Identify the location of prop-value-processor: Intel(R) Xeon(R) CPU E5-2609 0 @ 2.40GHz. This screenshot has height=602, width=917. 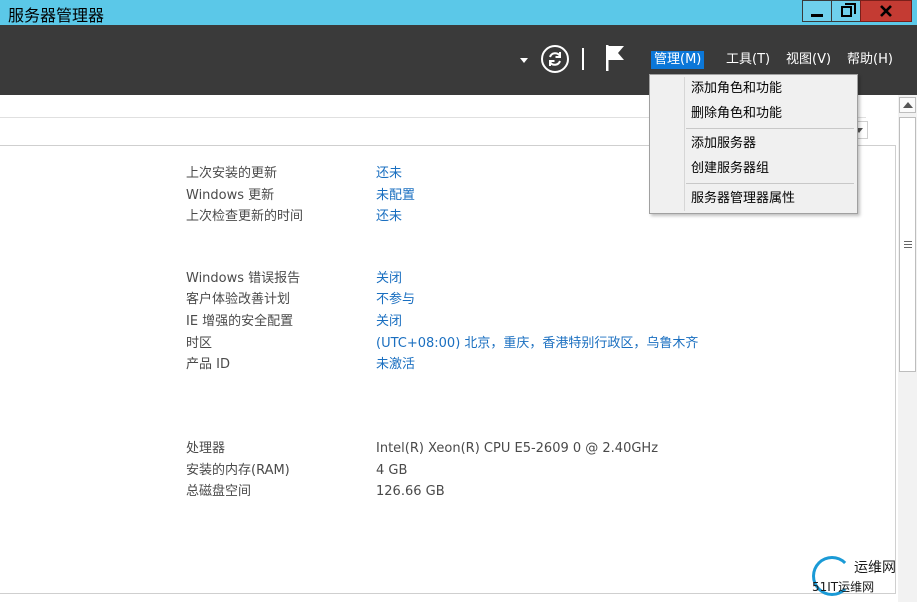
(517, 448).